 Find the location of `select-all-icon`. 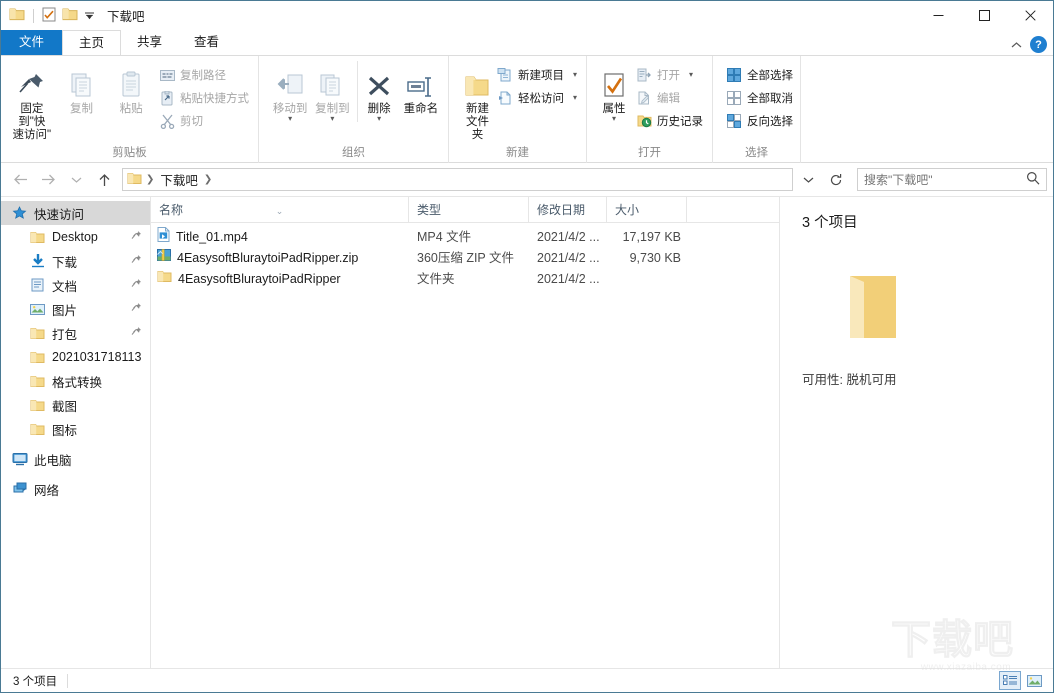

select-all-icon is located at coordinates (734, 75).